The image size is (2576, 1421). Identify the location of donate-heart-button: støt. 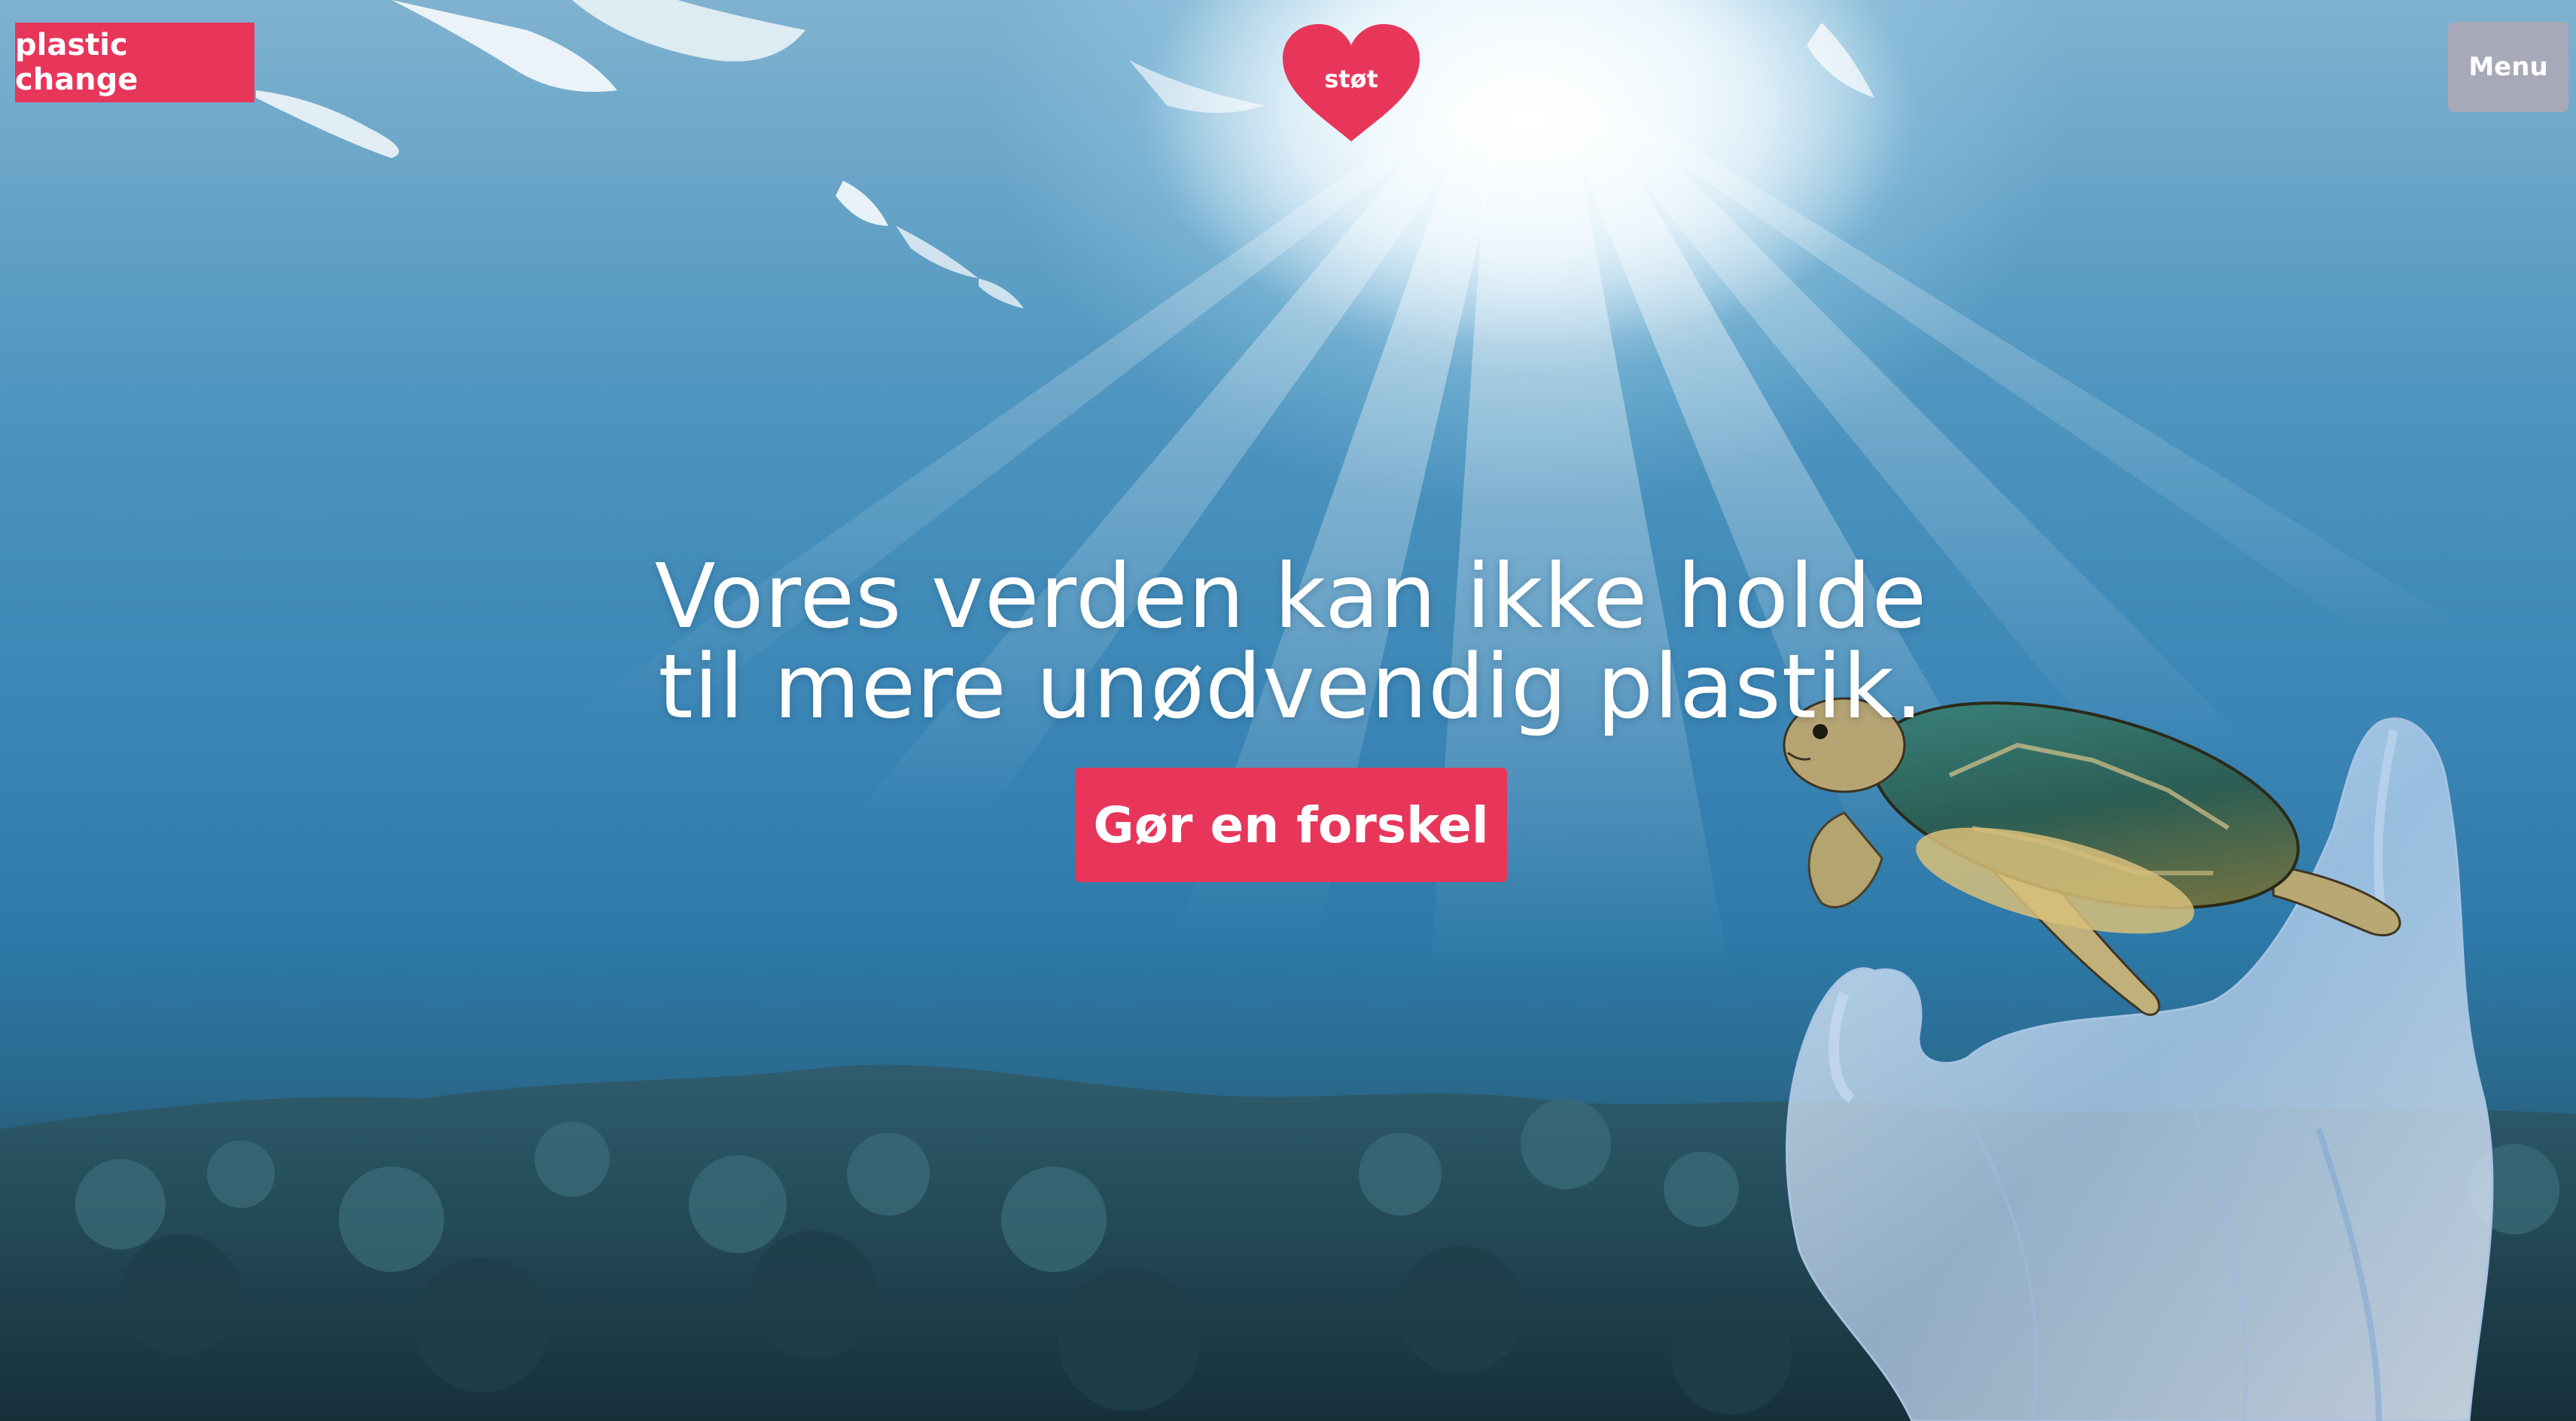
(1352, 83).